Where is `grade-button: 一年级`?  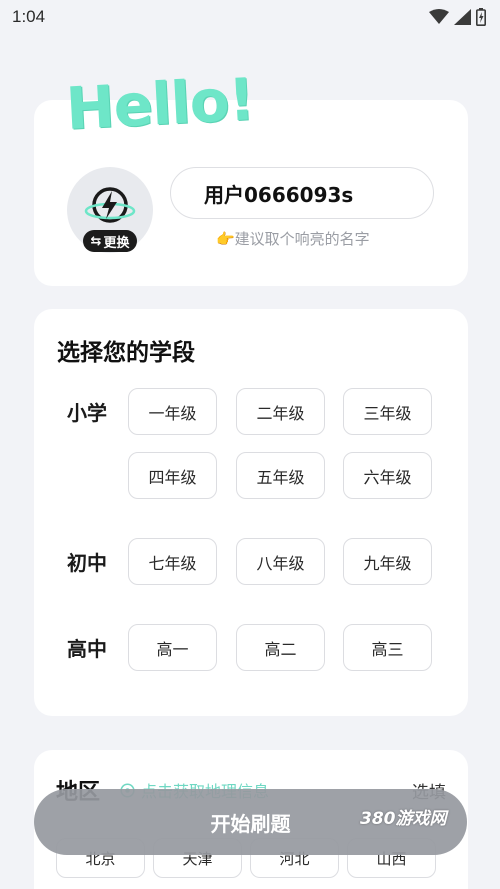
grade-button: 一年级 is located at coordinates (172, 411).